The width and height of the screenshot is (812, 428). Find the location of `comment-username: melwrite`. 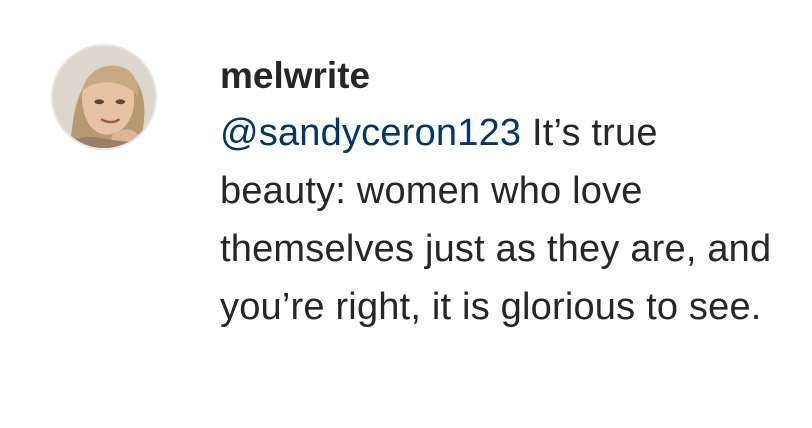

comment-username: melwrite is located at coordinates (505, 76).